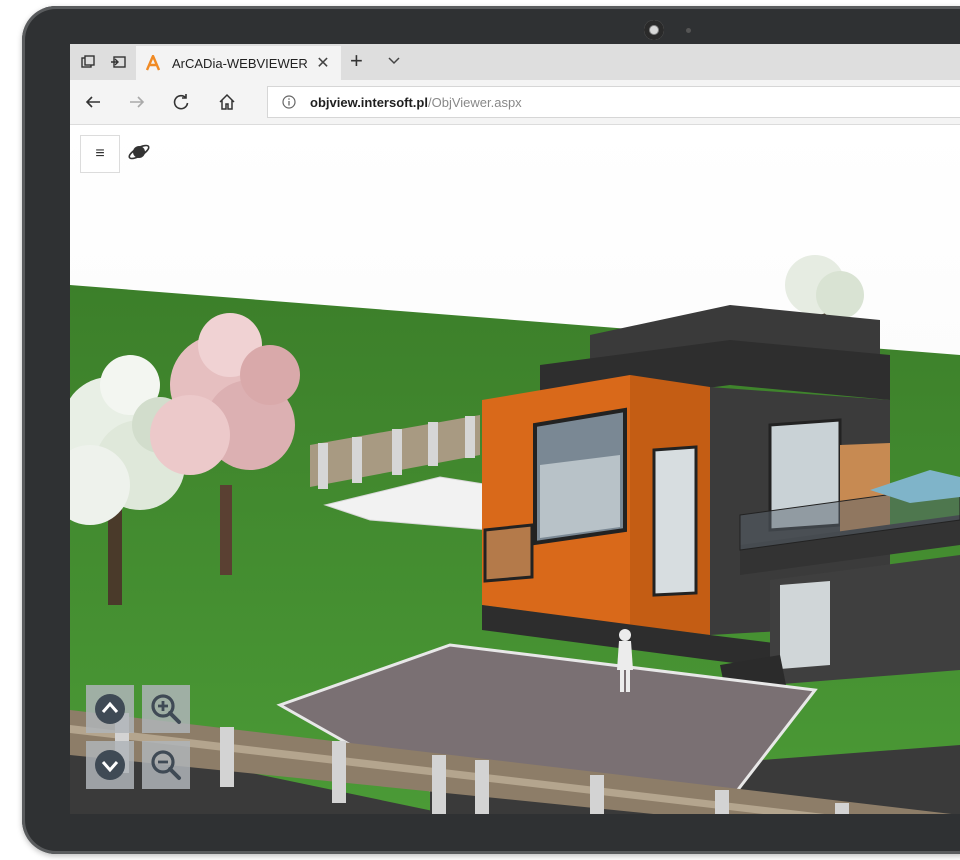 The width and height of the screenshot is (960, 860). What do you see at coordinates (474, 102) in the screenshot?
I see `url-path: /ObjViewer.aspx` at bounding box center [474, 102].